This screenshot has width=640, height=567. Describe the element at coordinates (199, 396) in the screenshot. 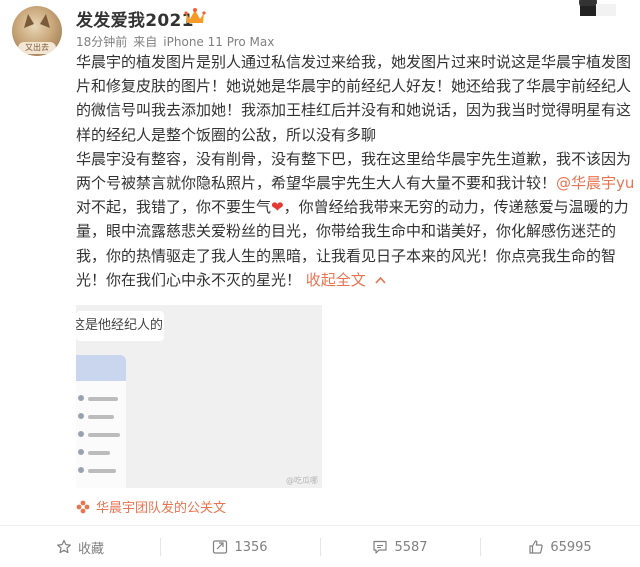

I see `post-image: 这是他经纪人的 @吃瓜哪` at that location.